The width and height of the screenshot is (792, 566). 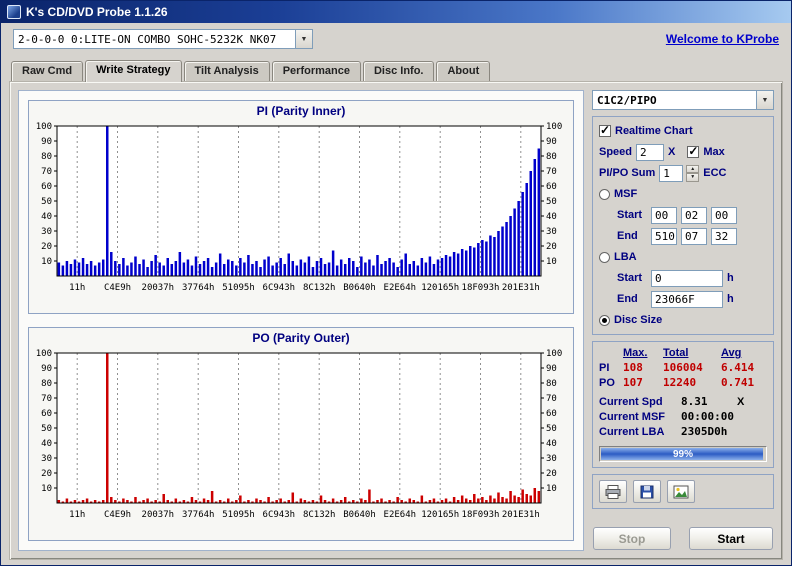 I want to click on tab-performance: Performance, so click(x=316, y=71).